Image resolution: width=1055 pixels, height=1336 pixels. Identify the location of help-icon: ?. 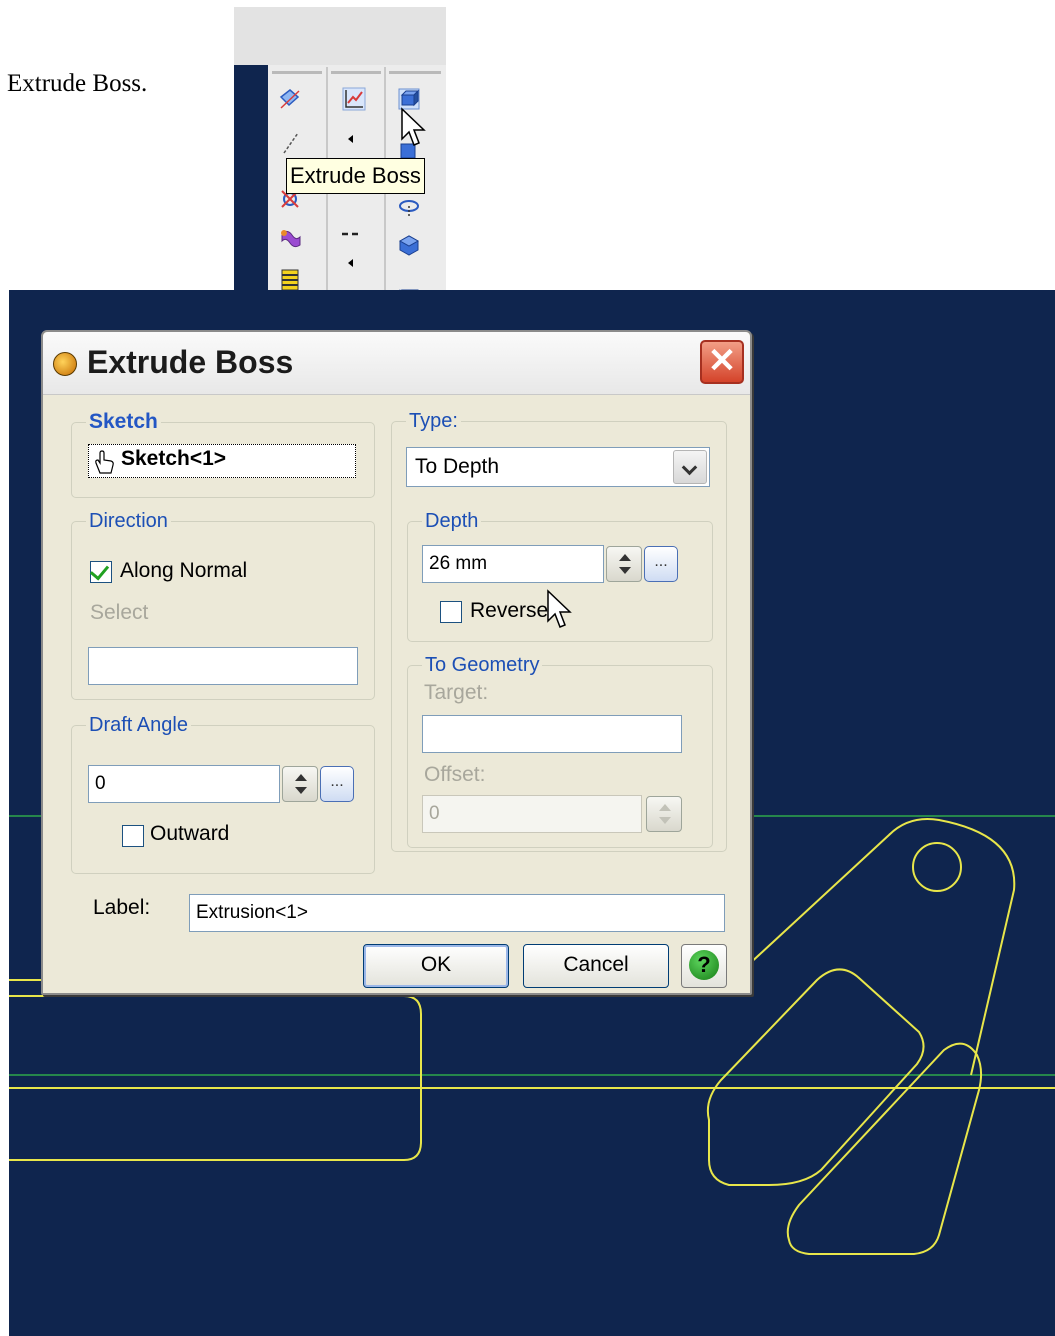
(704, 965).